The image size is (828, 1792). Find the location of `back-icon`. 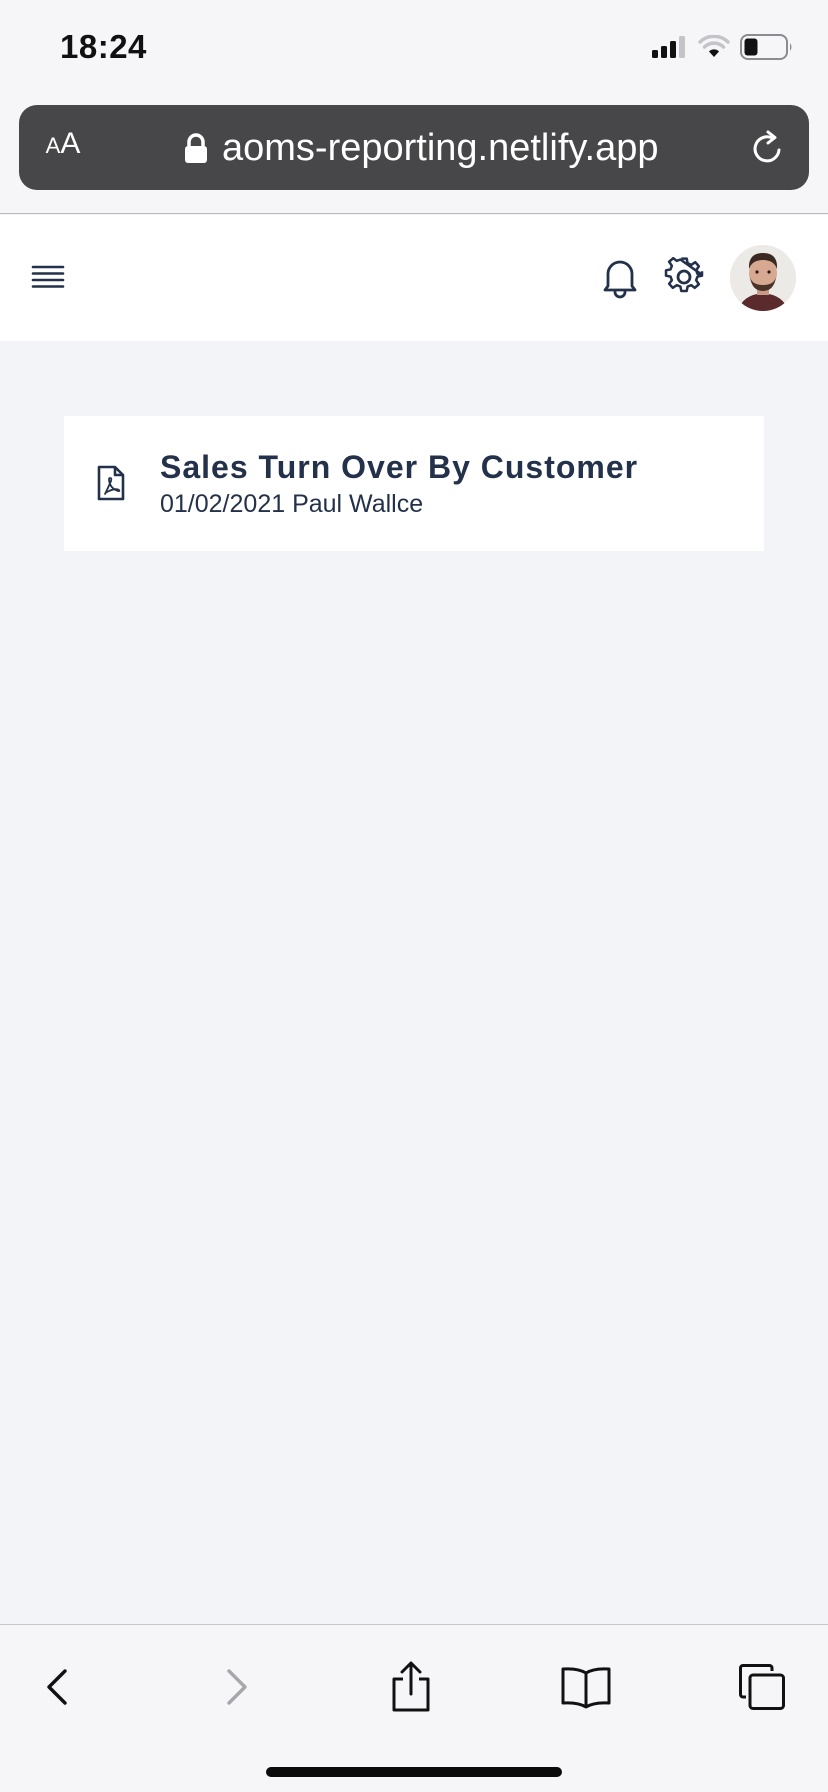

back-icon is located at coordinates (57, 1687).